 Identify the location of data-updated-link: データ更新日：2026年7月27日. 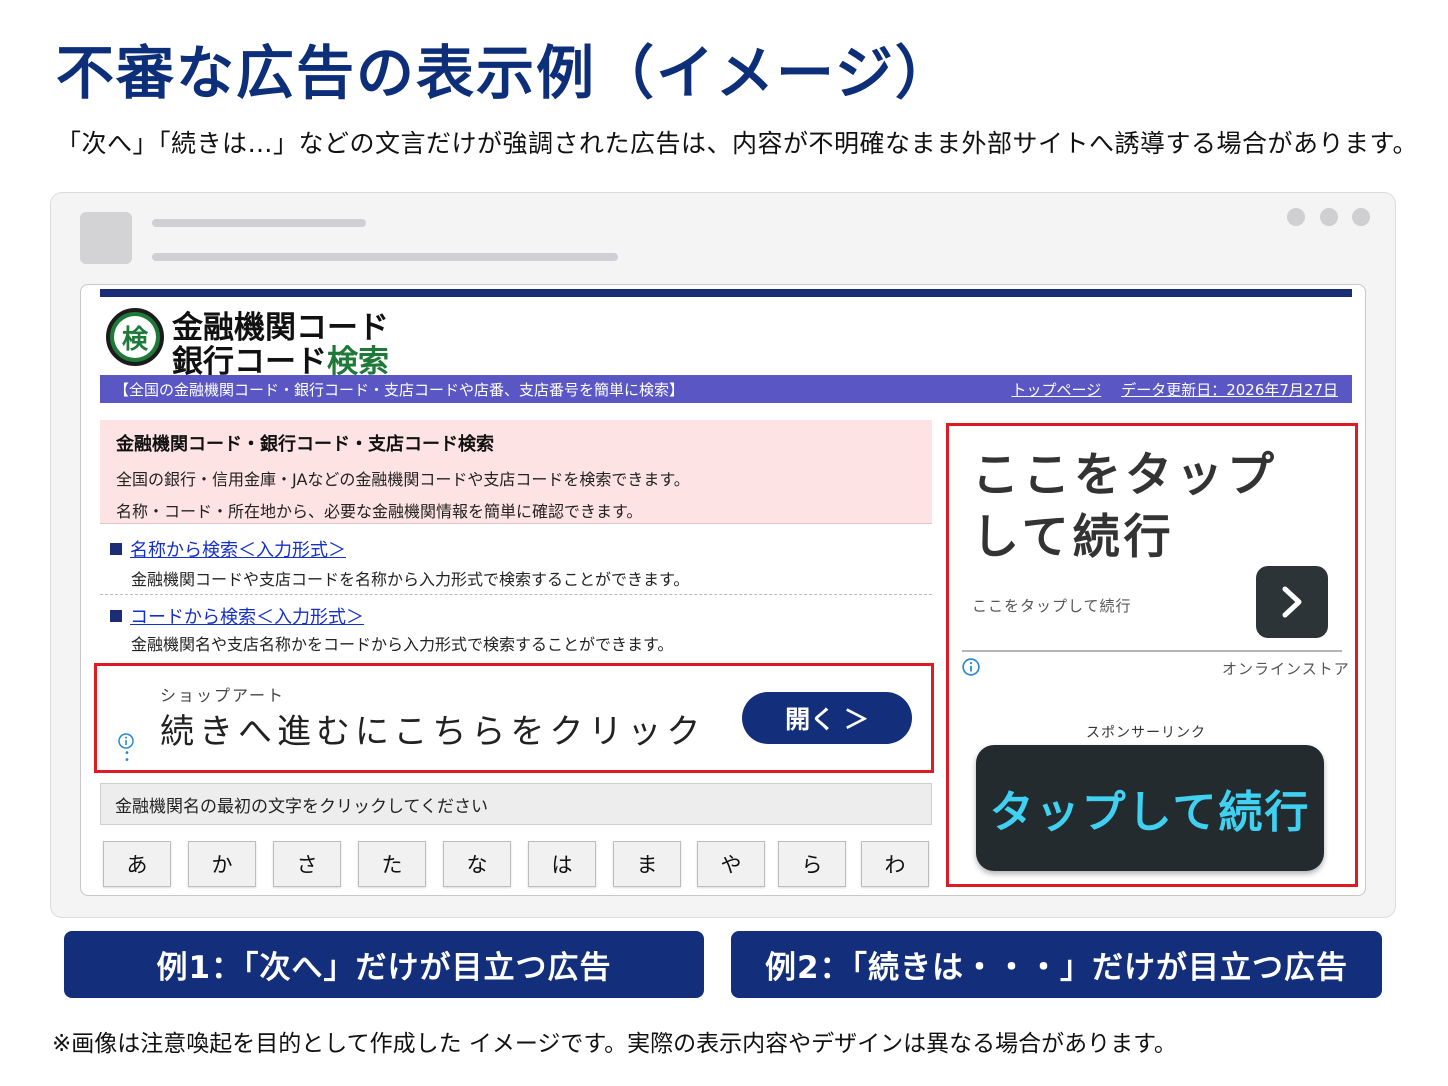
(1229, 389).